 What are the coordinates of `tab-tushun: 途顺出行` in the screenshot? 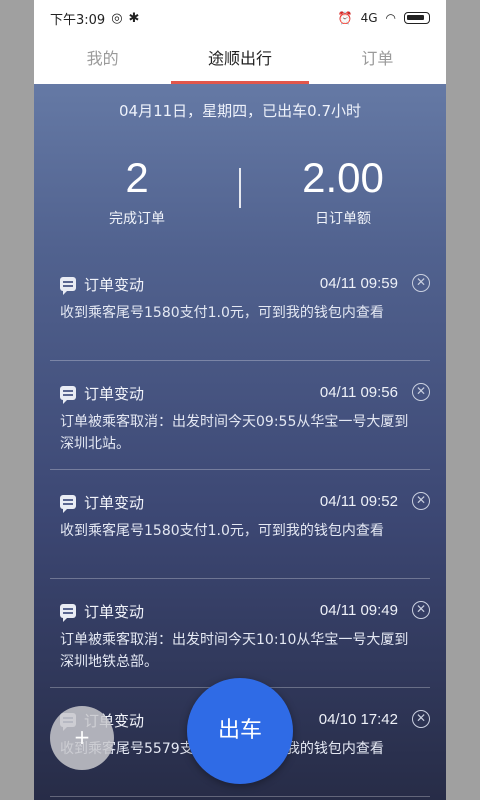 It's located at (240, 60).